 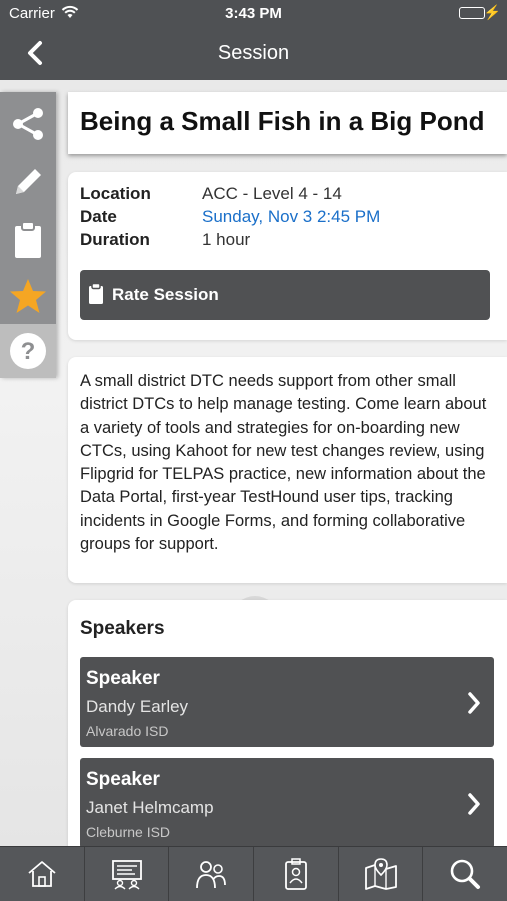 I want to click on favorite-button, so click(x=28, y=296).